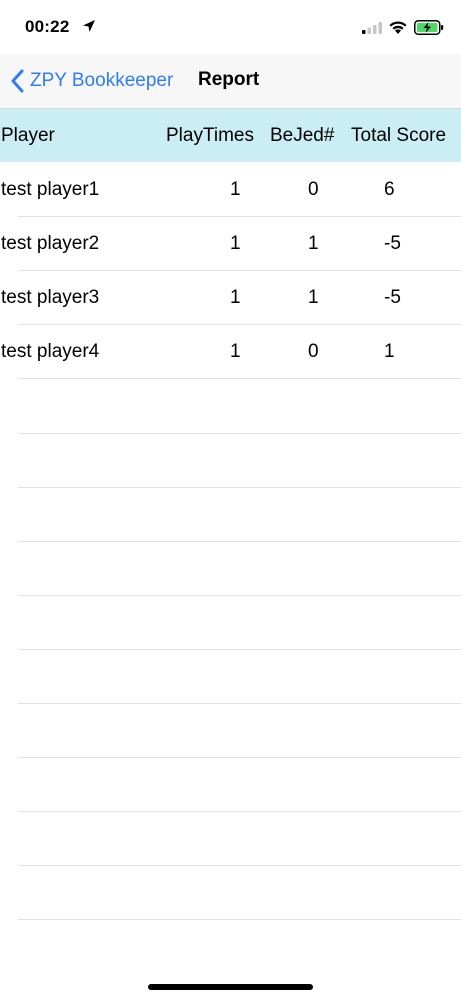 The height and width of the screenshot is (1000, 461). What do you see at coordinates (17, 81) in the screenshot?
I see `chevron-left-icon` at bounding box center [17, 81].